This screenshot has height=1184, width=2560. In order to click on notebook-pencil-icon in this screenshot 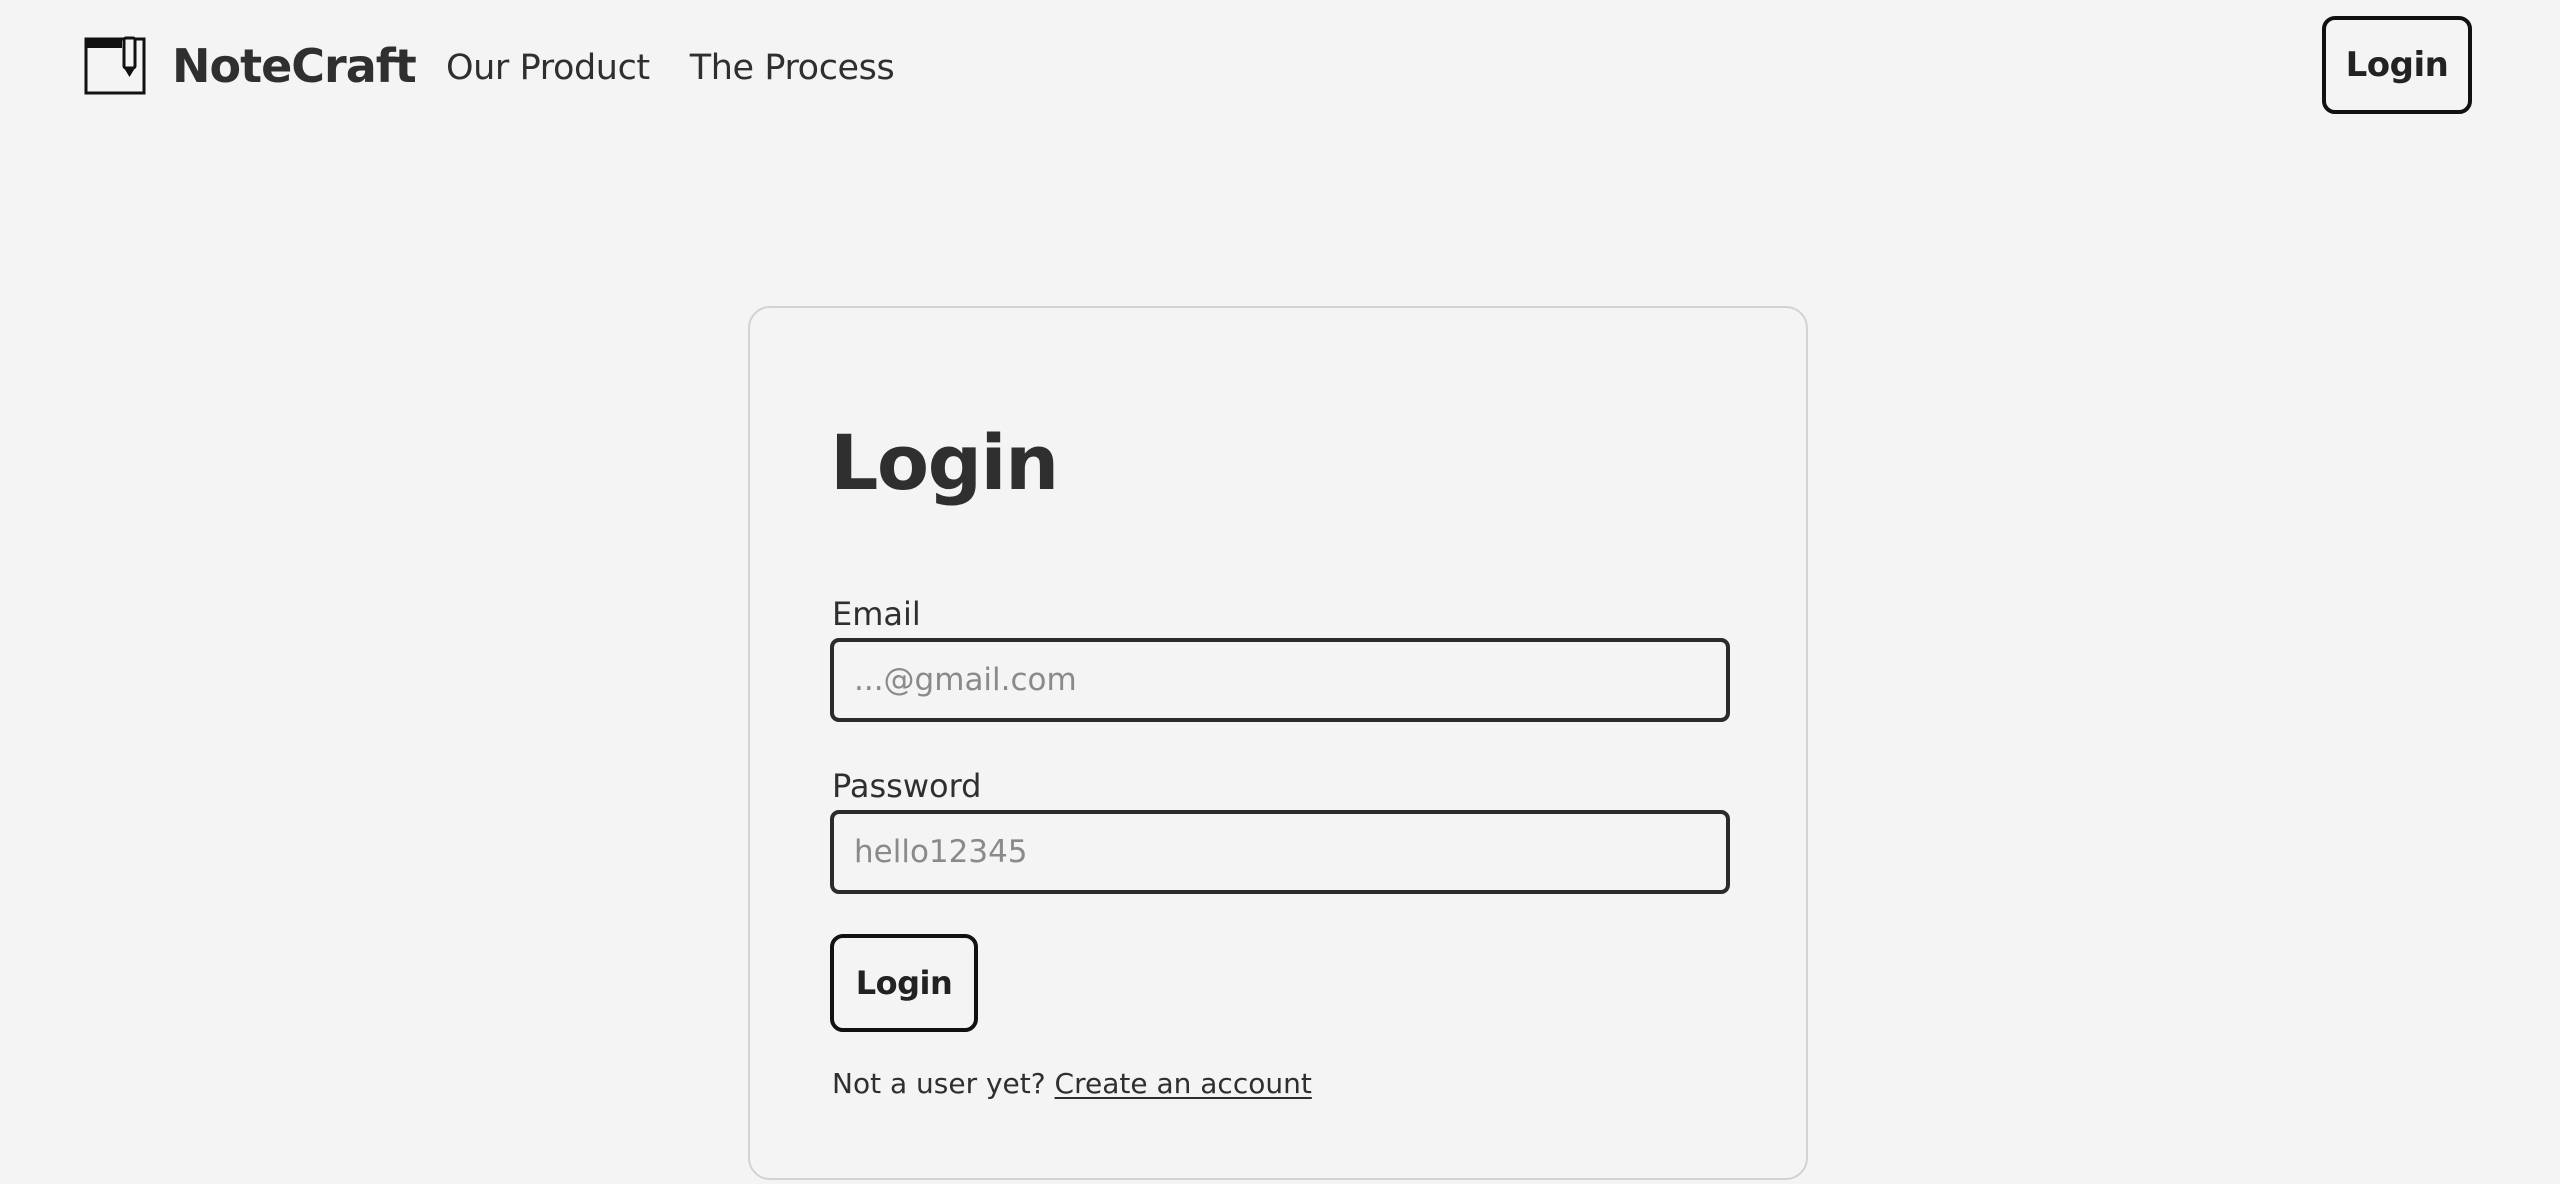, I will do `click(115, 65)`.